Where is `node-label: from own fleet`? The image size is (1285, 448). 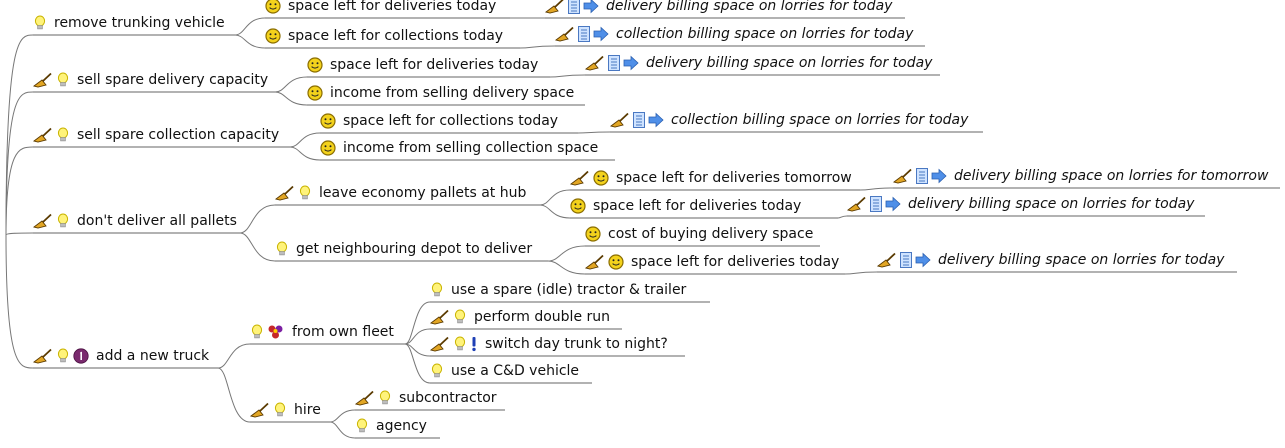
node-label: from own fleet is located at coordinates (343, 332).